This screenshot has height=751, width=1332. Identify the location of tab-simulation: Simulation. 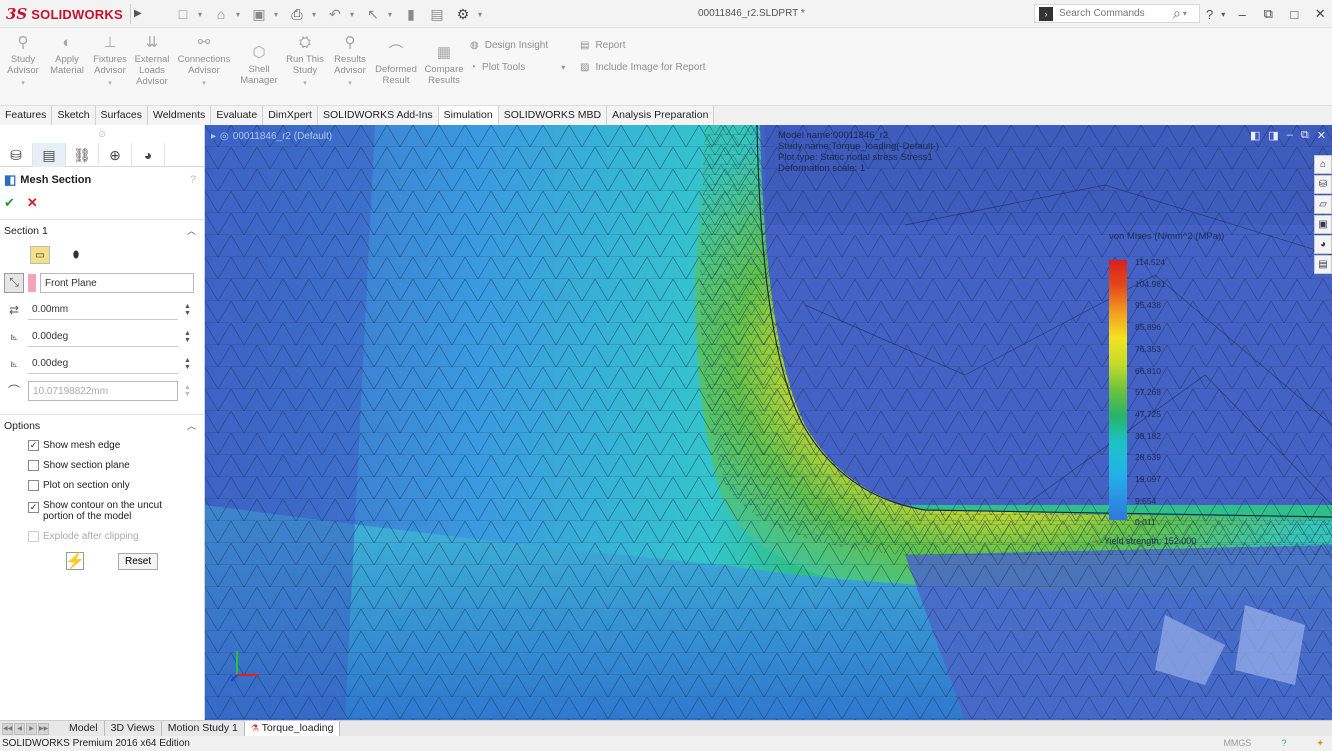
(468, 115).